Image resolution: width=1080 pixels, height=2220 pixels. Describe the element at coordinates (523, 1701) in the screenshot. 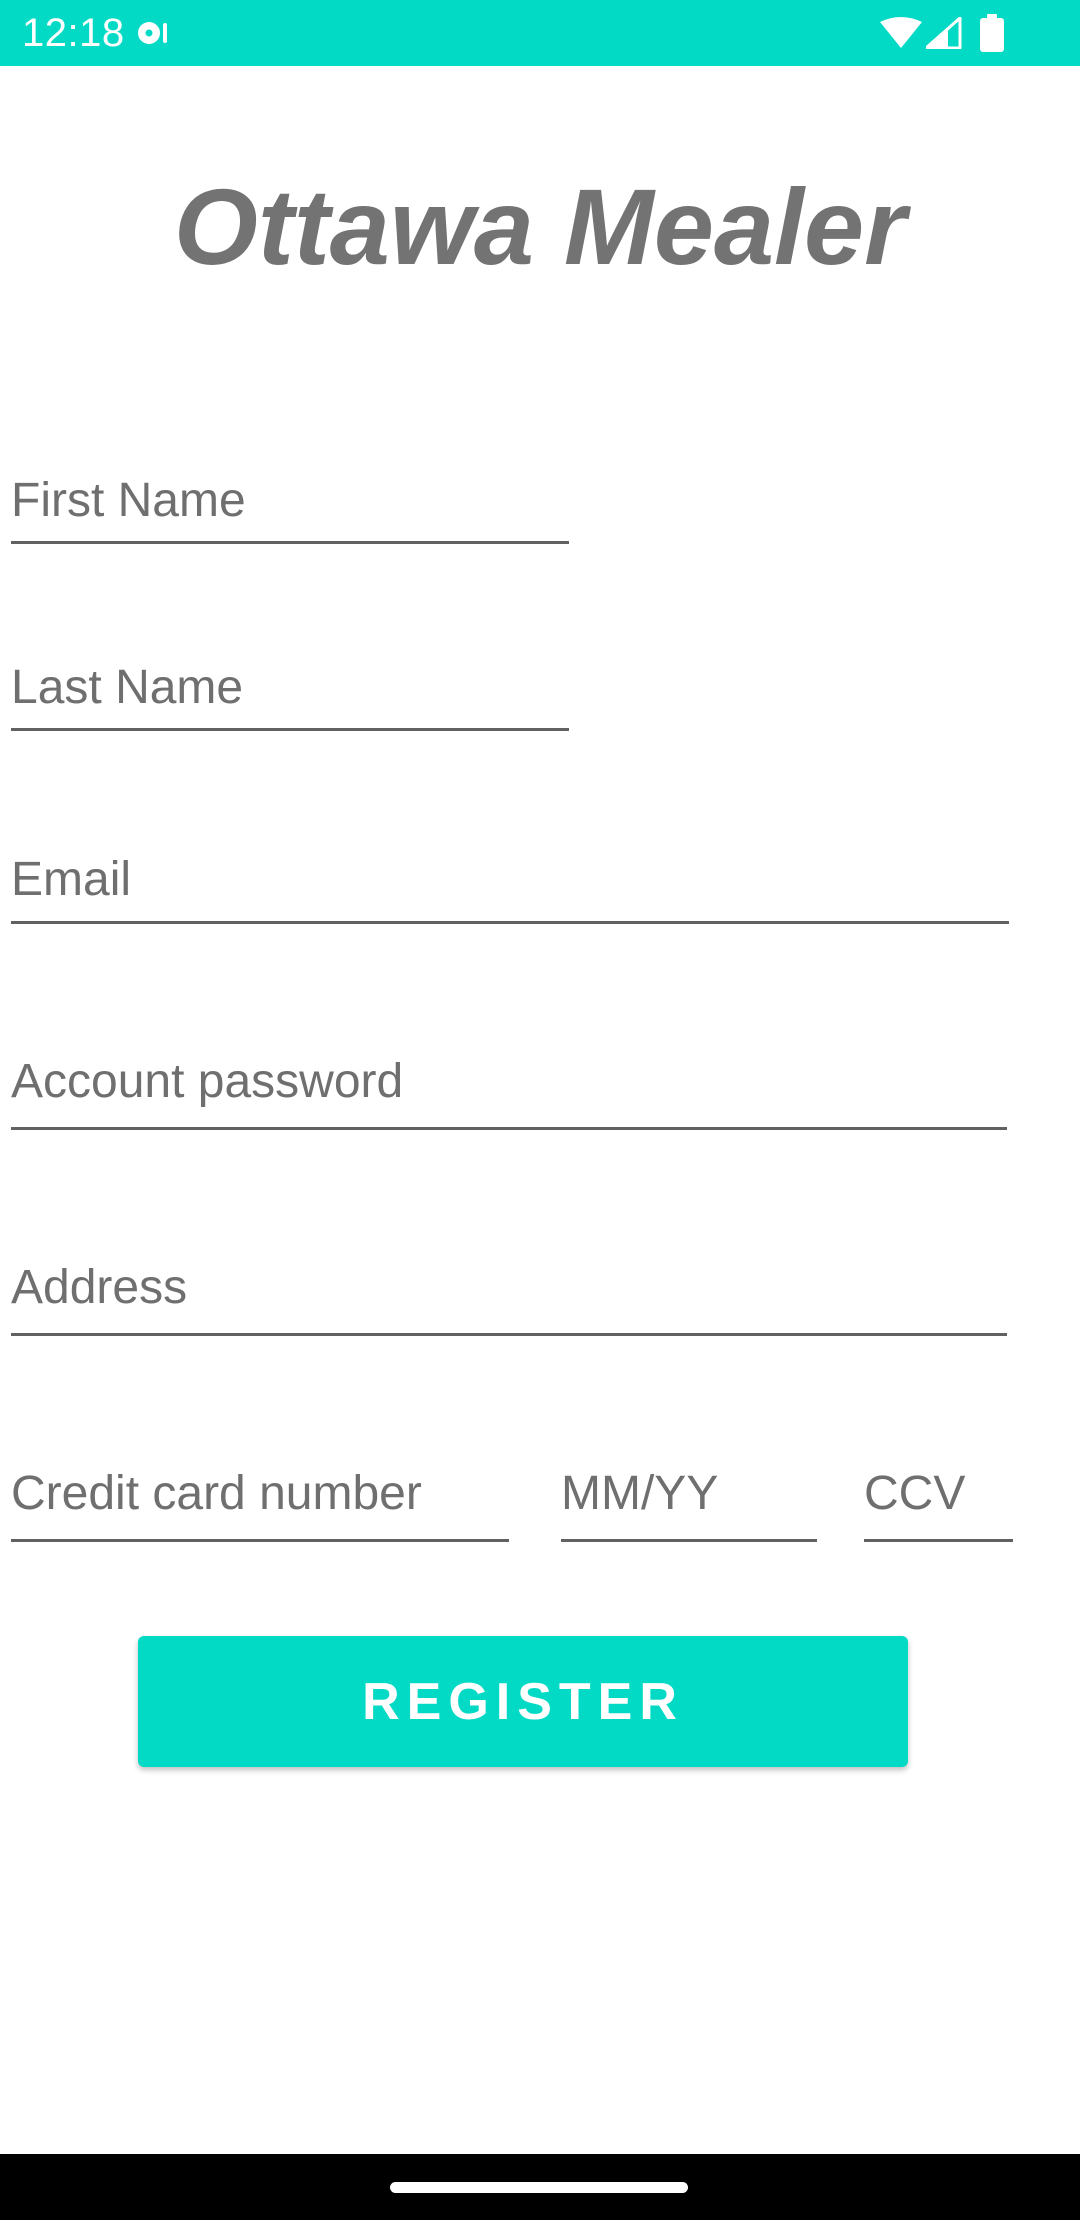

I see `register-button: REGISTER` at that location.